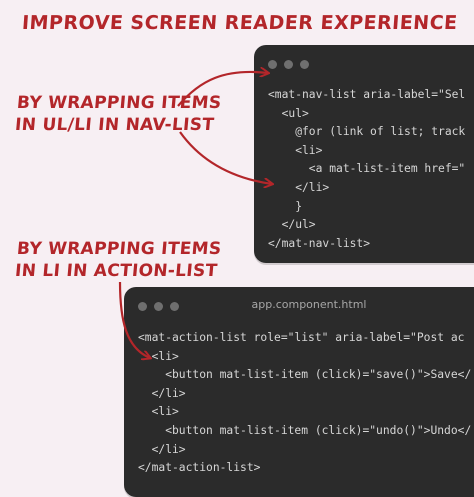 The image size is (474, 497). Describe the element at coordinates (364, 64) in the screenshot. I see `nav-window-titlebar` at that location.